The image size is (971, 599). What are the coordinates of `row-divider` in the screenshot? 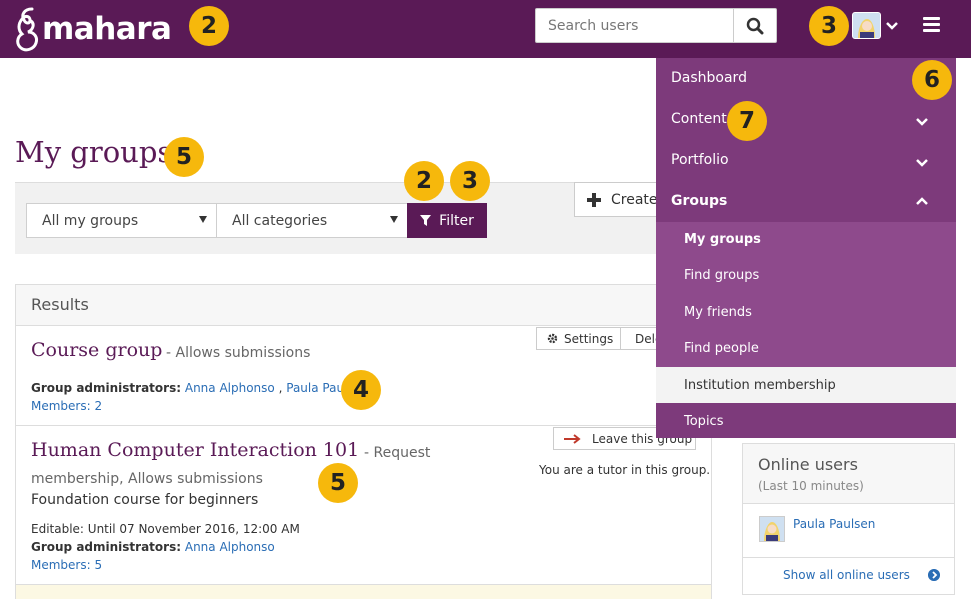 It's located at (363, 425).